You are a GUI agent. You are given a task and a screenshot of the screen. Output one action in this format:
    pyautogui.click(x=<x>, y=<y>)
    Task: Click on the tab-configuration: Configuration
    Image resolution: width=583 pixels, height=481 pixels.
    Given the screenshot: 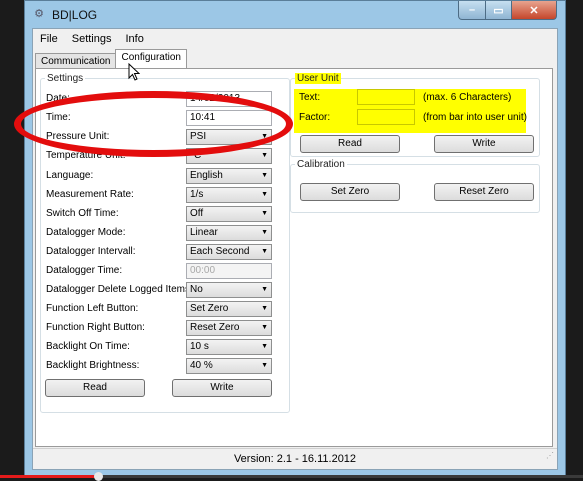 What is the action you would take?
    pyautogui.click(x=151, y=59)
    